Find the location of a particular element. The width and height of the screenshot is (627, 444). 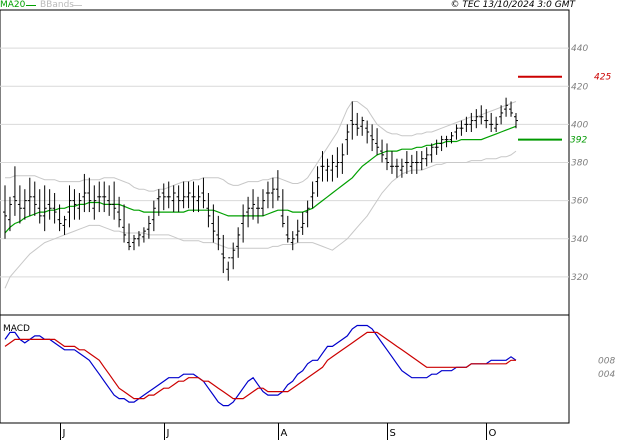

legend-ma20: MA20 is located at coordinates (13, 5).